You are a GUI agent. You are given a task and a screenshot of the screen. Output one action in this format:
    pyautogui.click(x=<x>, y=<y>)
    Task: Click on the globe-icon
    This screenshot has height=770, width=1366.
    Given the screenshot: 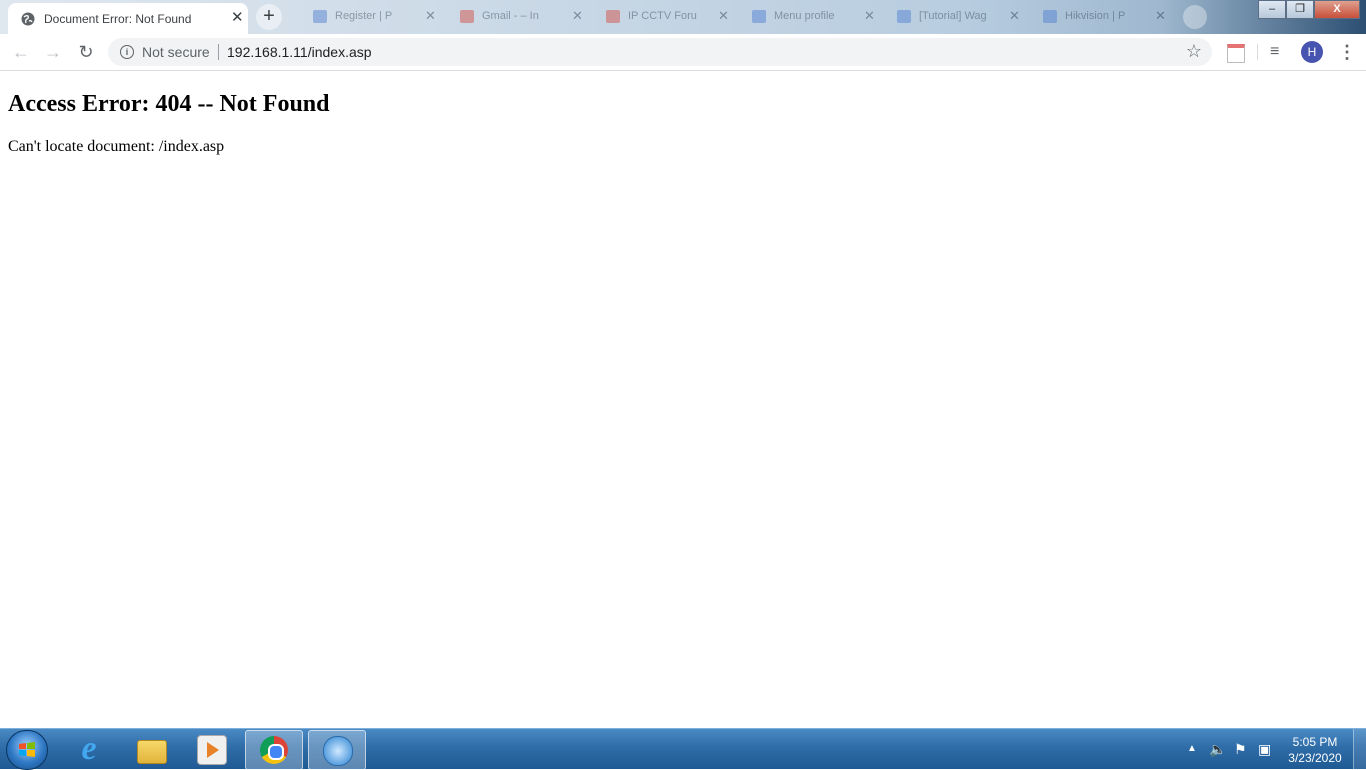 What is the action you would take?
    pyautogui.click(x=28, y=19)
    